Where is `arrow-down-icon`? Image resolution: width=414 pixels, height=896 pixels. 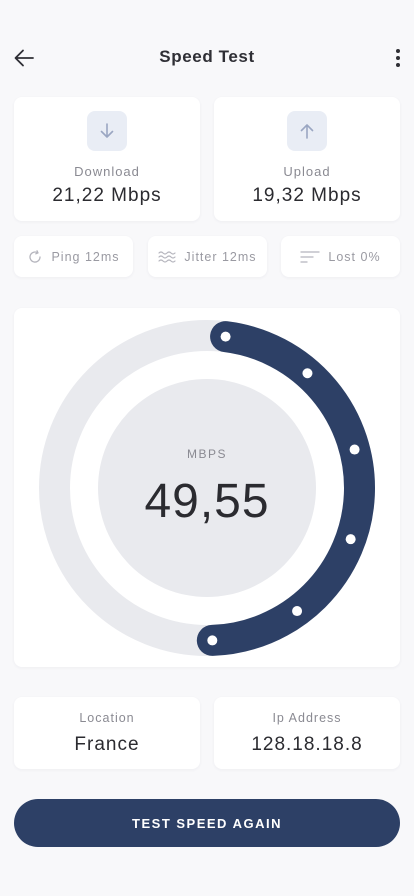
arrow-down-icon is located at coordinates (107, 130).